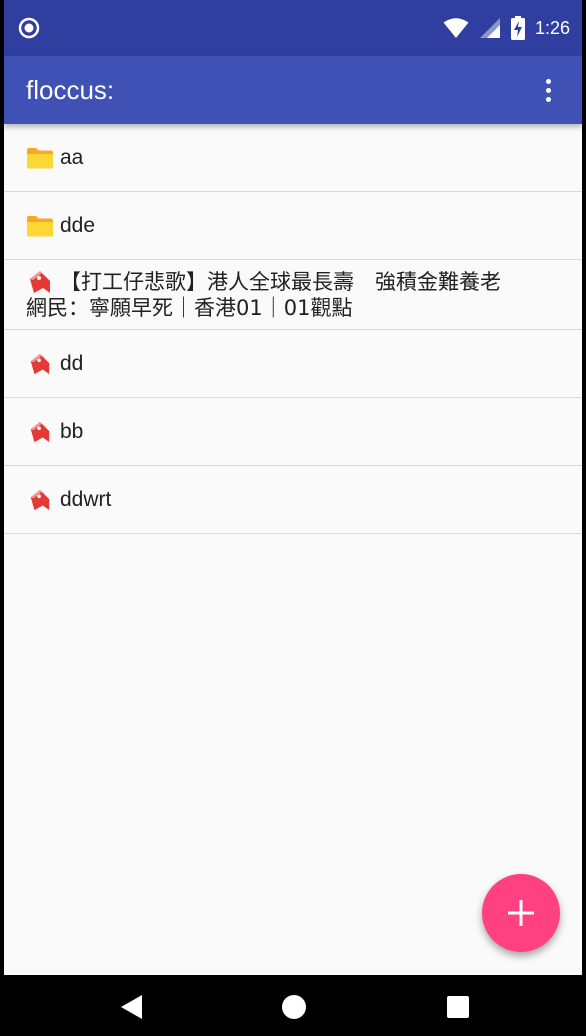  I want to click on bookmark-title: 【打工仔悲歌】港人全球最長壽 強積金難養老 網民：寧願早死｜香港01｜01觀點, so click(296, 295).